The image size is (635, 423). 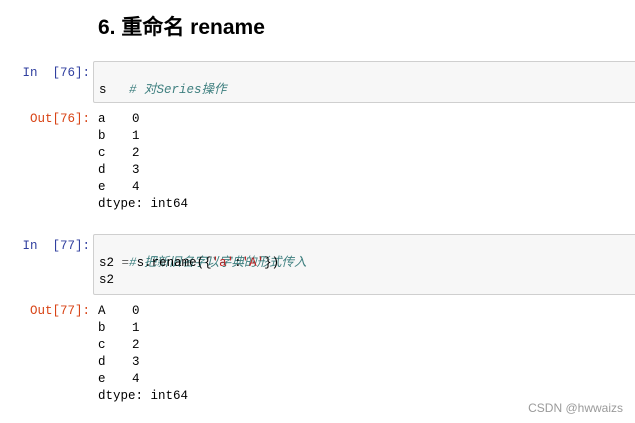 What do you see at coordinates (238, 263) in the screenshot?
I see `code-colon: :` at bounding box center [238, 263].